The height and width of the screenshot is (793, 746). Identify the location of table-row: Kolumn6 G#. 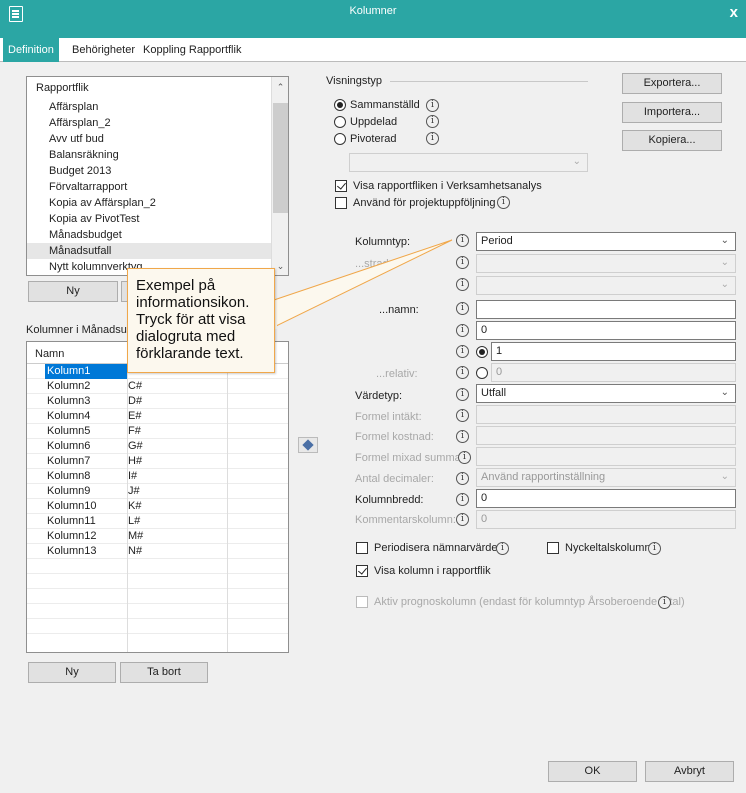
(157, 446).